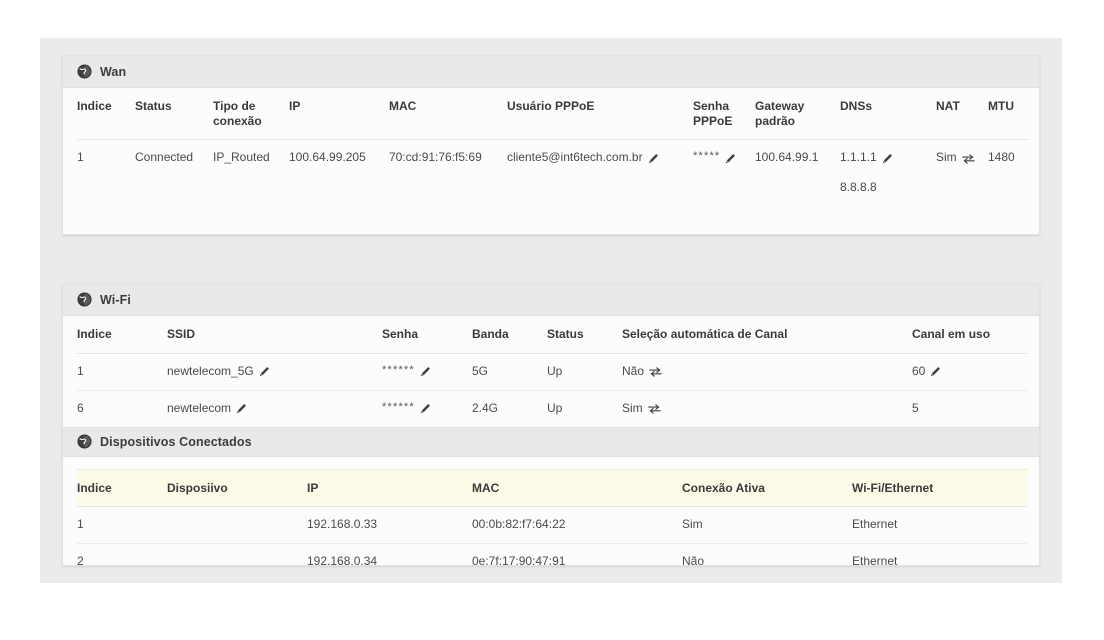  What do you see at coordinates (122, 372) in the screenshot?
I see `wifi-cell-indice: 1` at bounding box center [122, 372].